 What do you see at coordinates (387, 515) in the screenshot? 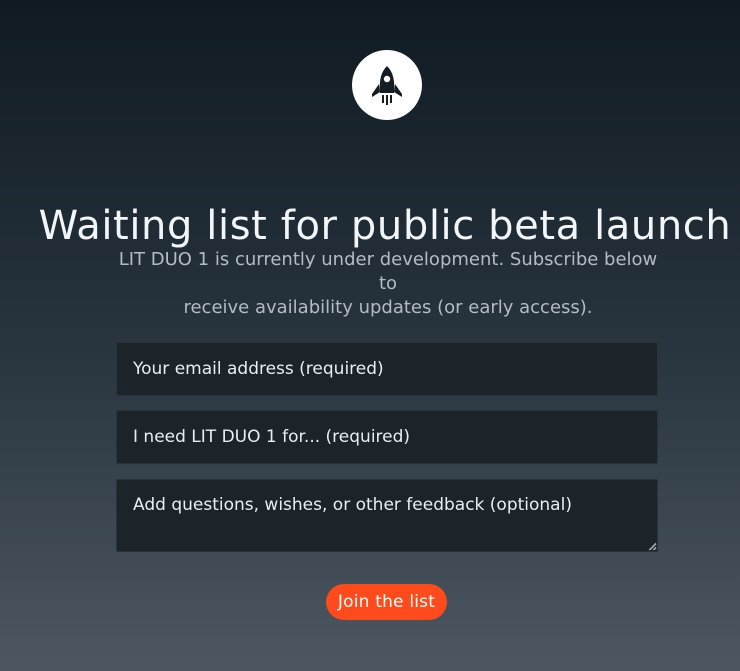
I see `feedback-textarea` at bounding box center [387, 515].